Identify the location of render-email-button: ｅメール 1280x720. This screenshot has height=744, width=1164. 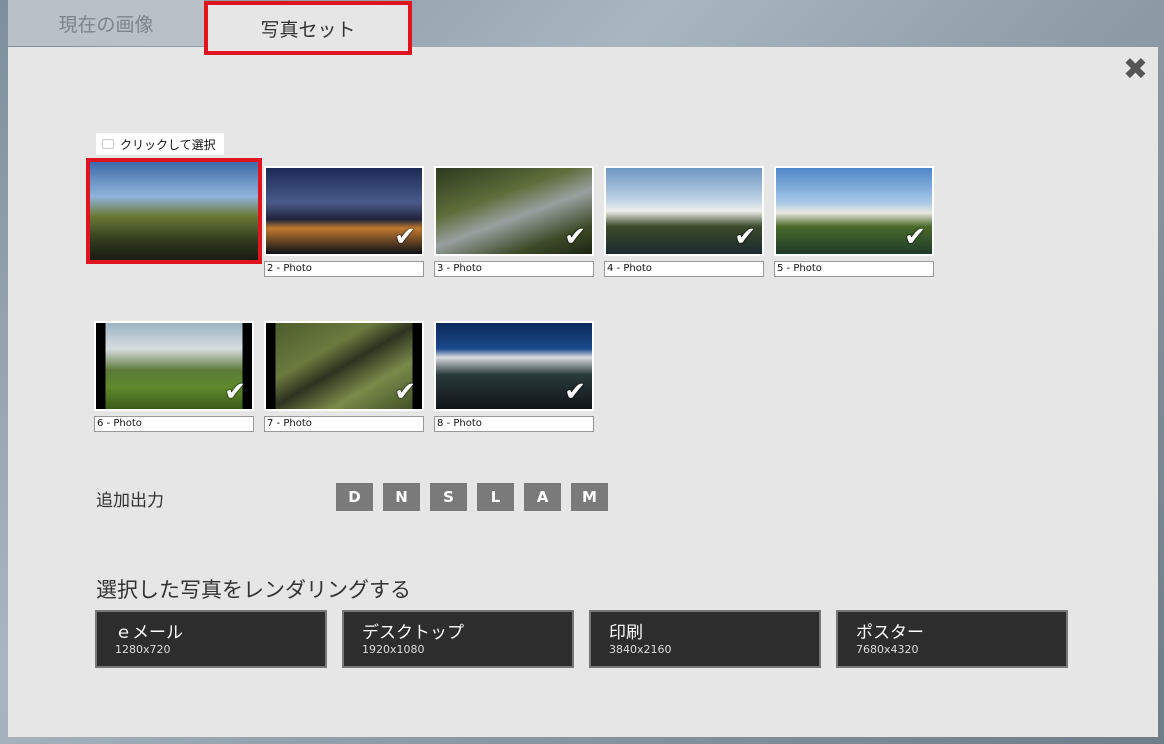
(211, 639).